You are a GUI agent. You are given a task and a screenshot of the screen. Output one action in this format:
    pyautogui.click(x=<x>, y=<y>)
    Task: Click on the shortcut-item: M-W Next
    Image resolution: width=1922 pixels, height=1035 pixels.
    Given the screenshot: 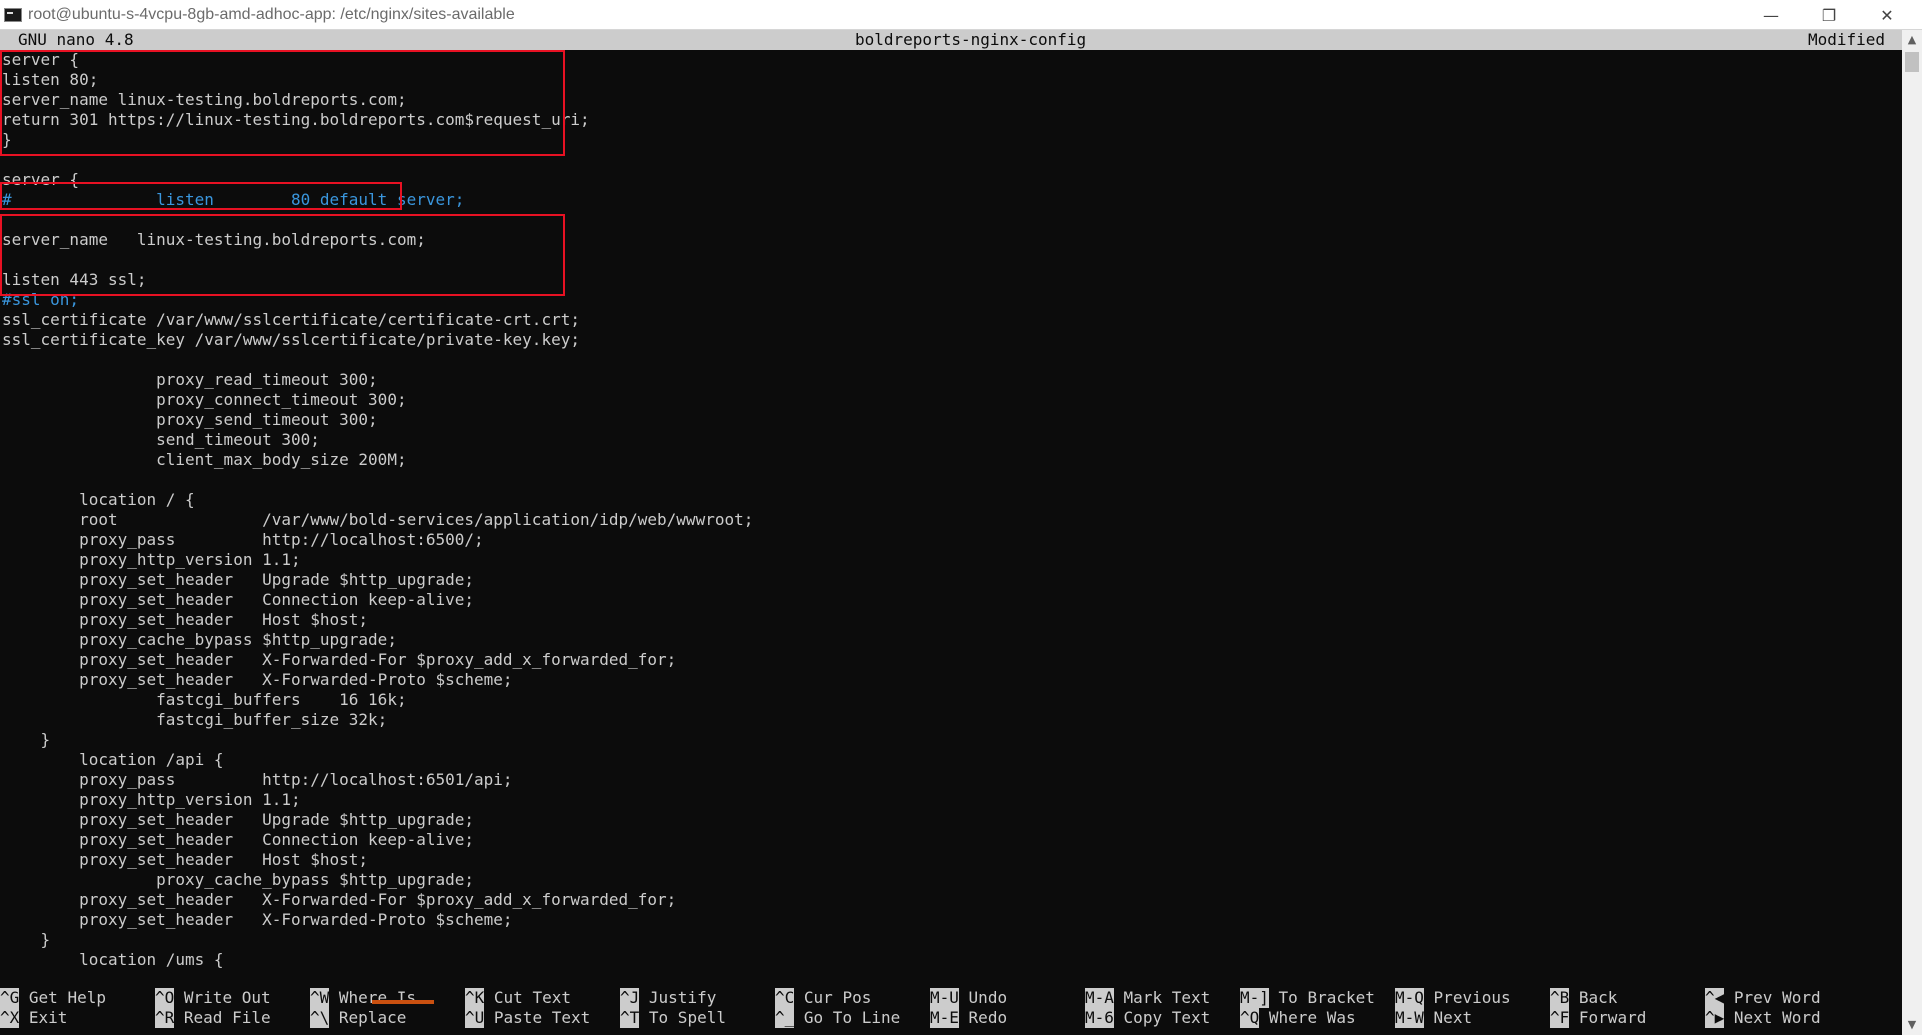 What is the action you would take?
    pyautogui.click(x=1433, y=1018)
    